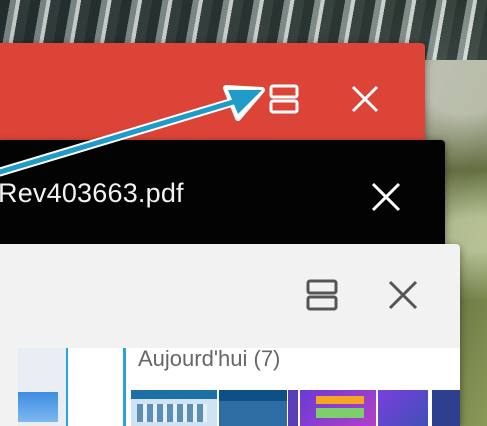 This screenshot has height=426, width=487. What do you see at coordinates (124, 387) in the screenshot?
I see `preview-divider` at bounding box center [124, 387].